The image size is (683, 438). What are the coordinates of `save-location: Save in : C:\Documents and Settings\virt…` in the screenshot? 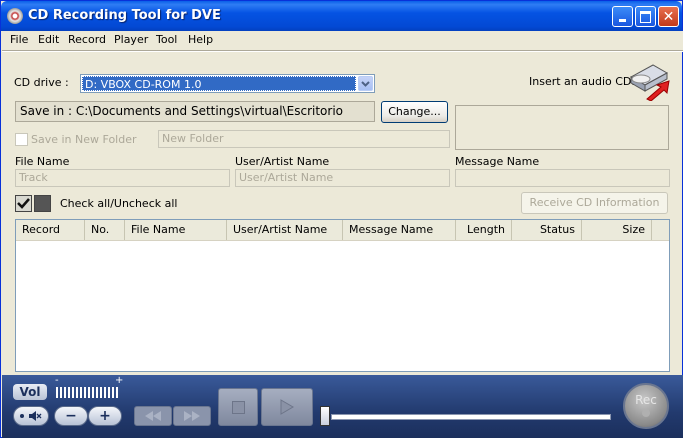 It's located at (195, 111).